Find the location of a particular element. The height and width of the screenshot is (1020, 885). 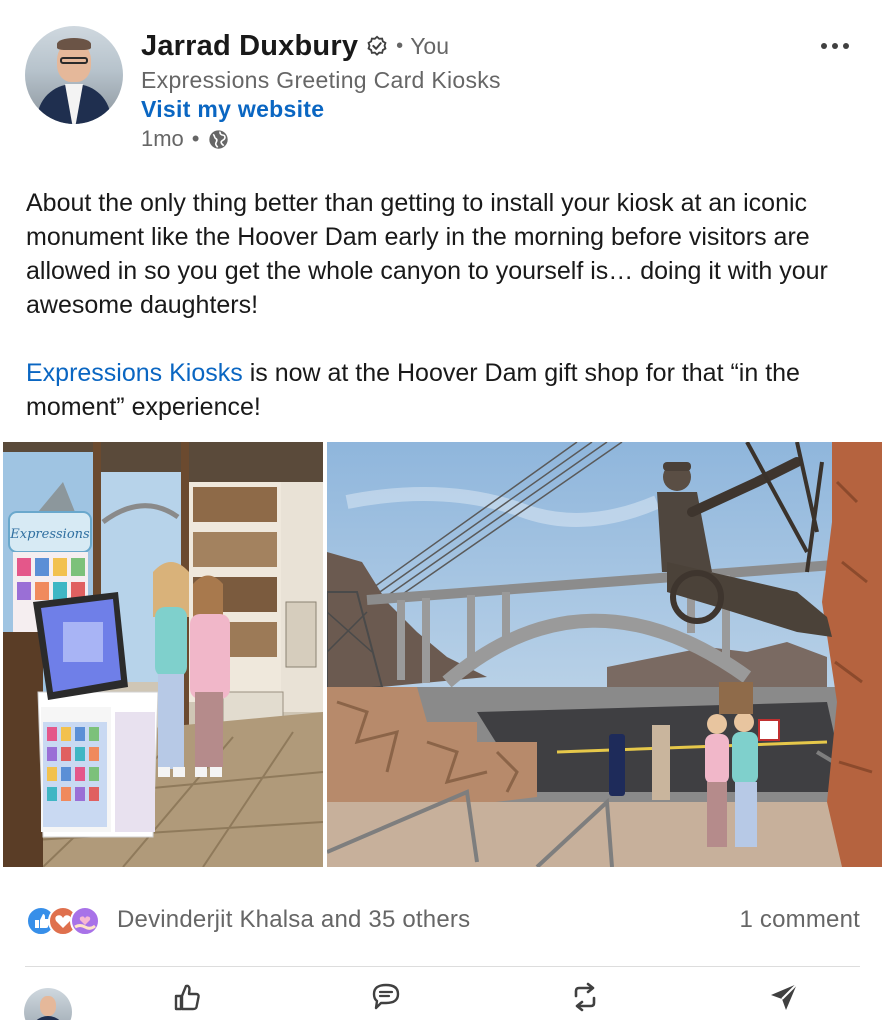

post-meta: 1mo • is located at coordinates (185, 139).